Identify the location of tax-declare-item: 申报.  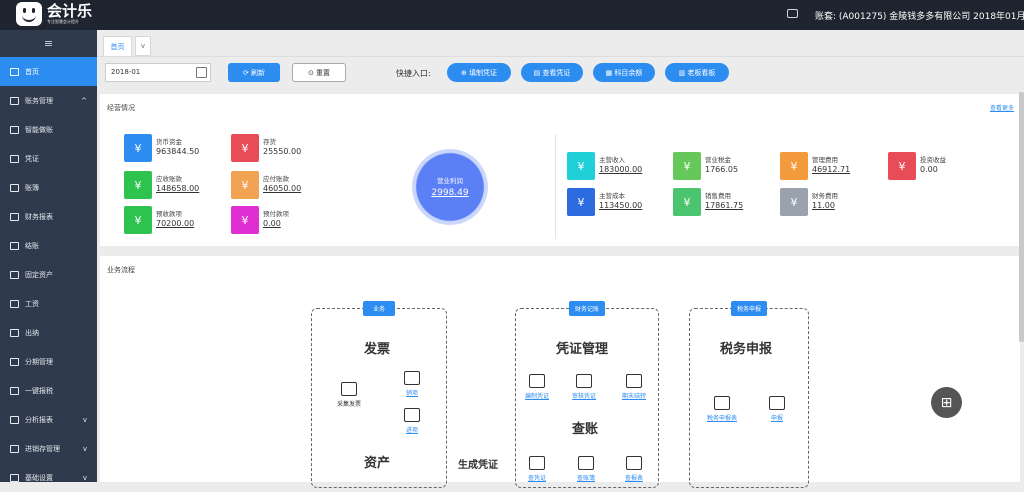
(777, 409).